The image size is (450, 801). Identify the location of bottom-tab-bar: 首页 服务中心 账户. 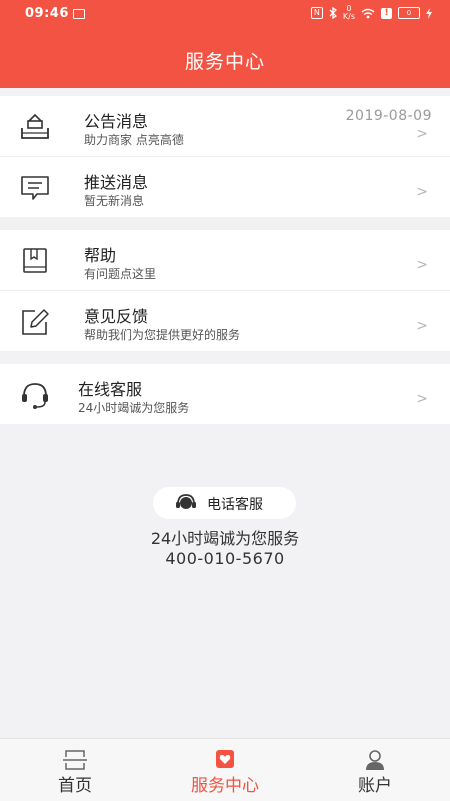
(225, 769).